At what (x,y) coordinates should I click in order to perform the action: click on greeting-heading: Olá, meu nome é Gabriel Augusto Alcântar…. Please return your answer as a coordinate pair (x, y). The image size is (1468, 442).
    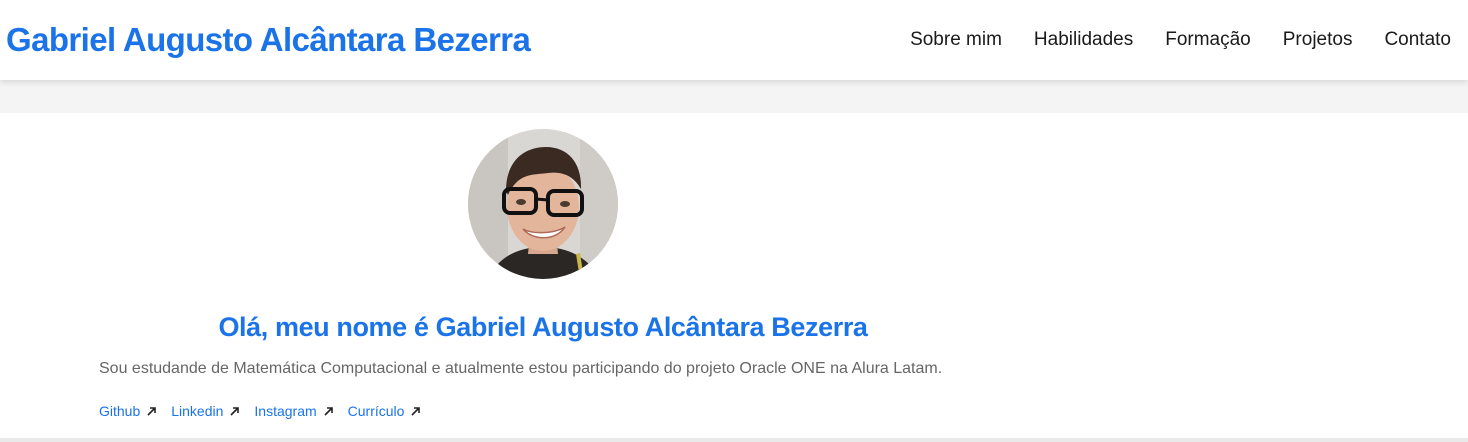
    Looking at the image, I should click on (543, 327).